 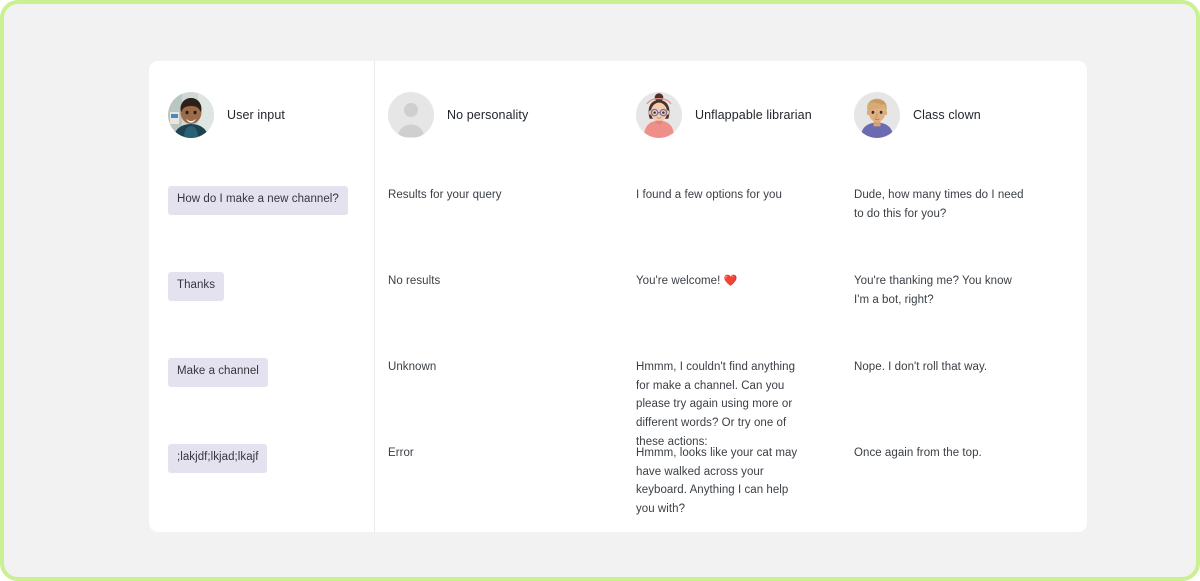 What do you see at coordinates (947, 115) in the screenshot?
I see `column-label-class-clown: Class clown` at bounding box center [947, 115].